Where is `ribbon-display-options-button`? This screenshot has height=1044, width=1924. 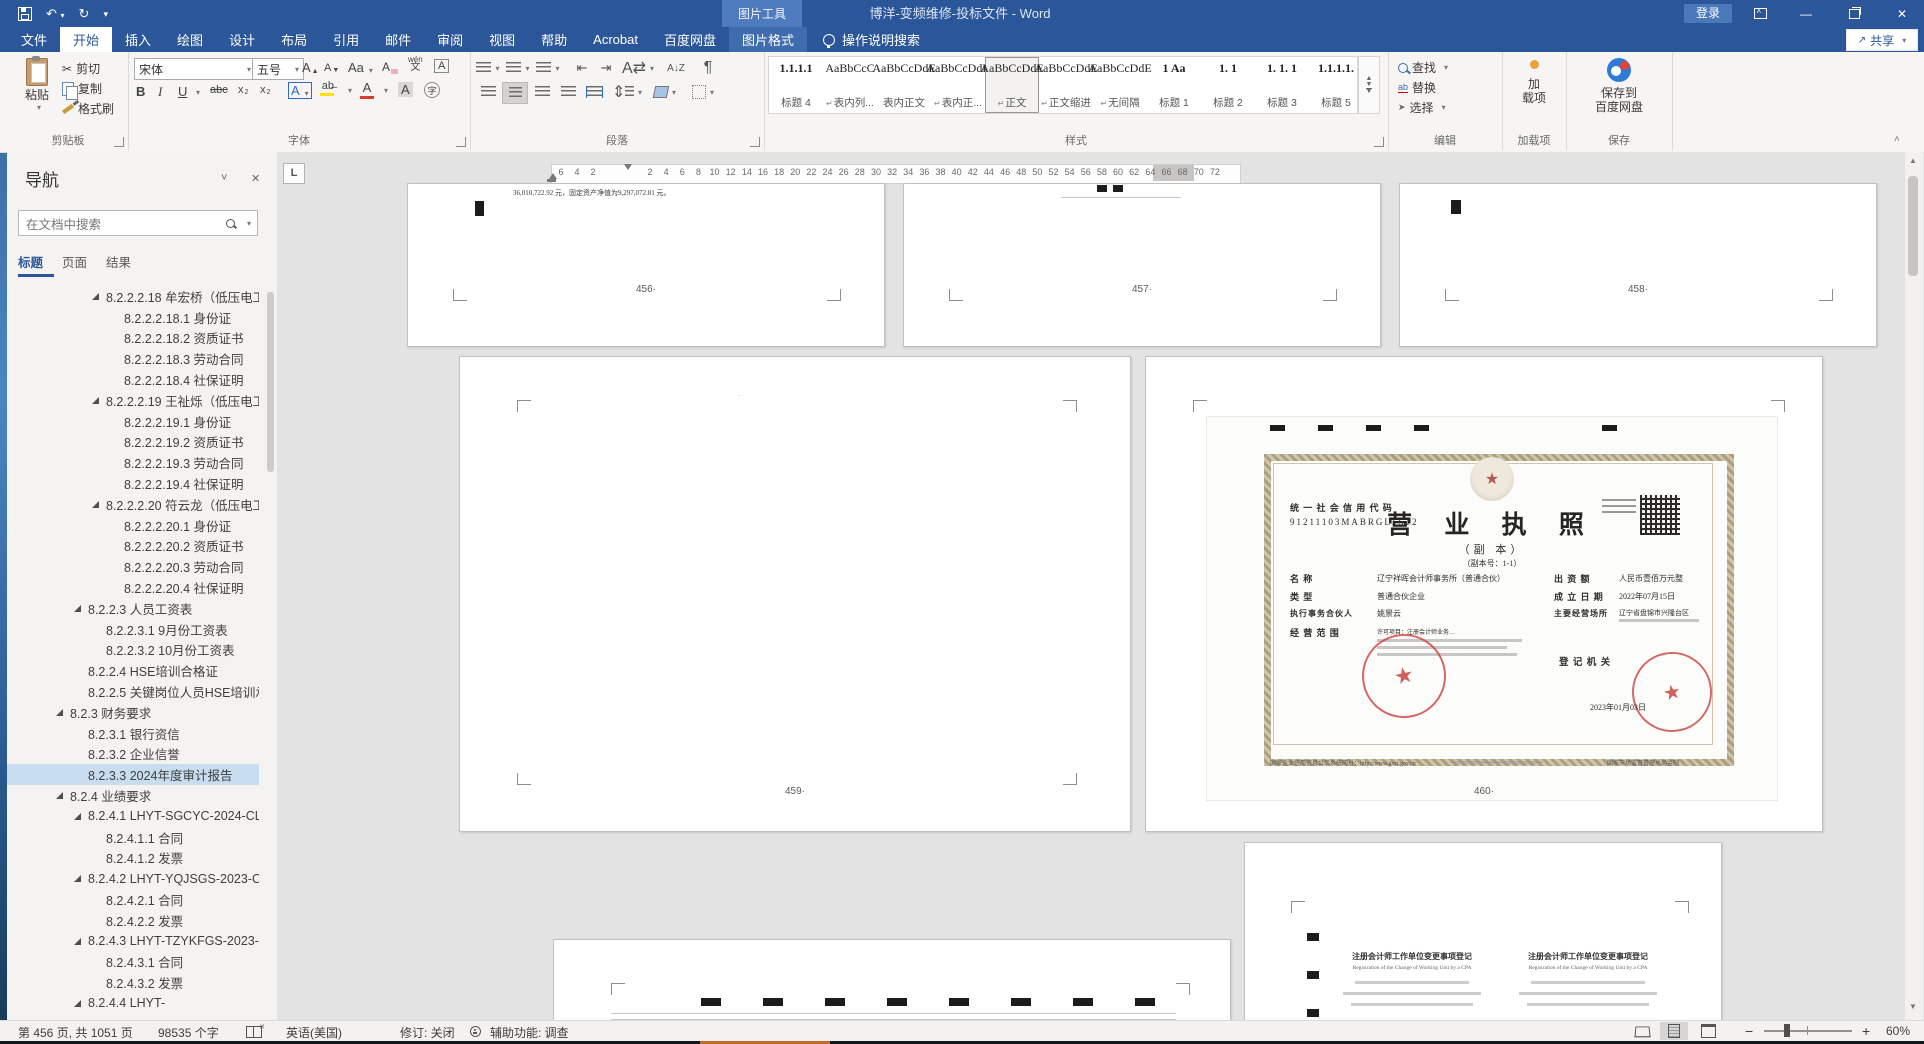 ribbon-display-options-button is located at coordinates (1760, 13).